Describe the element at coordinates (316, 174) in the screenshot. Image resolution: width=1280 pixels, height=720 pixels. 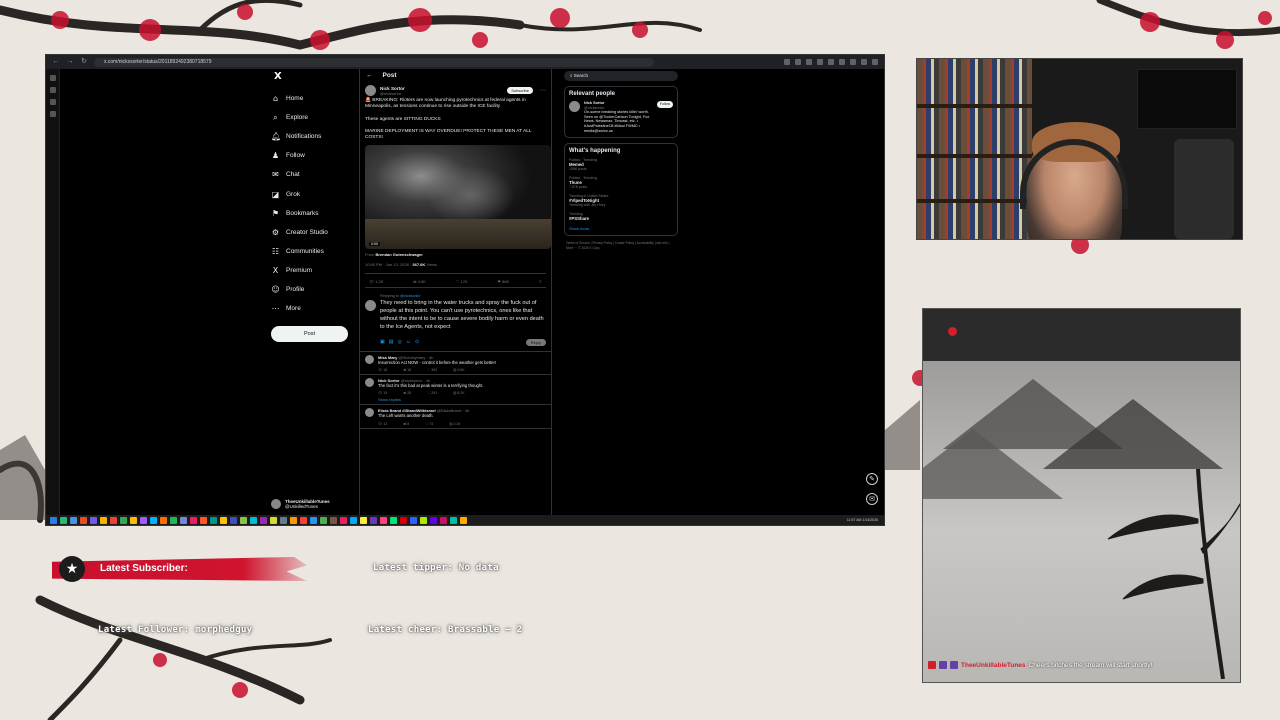
I see `nav-item-chat: ✉ Chat` at that location.